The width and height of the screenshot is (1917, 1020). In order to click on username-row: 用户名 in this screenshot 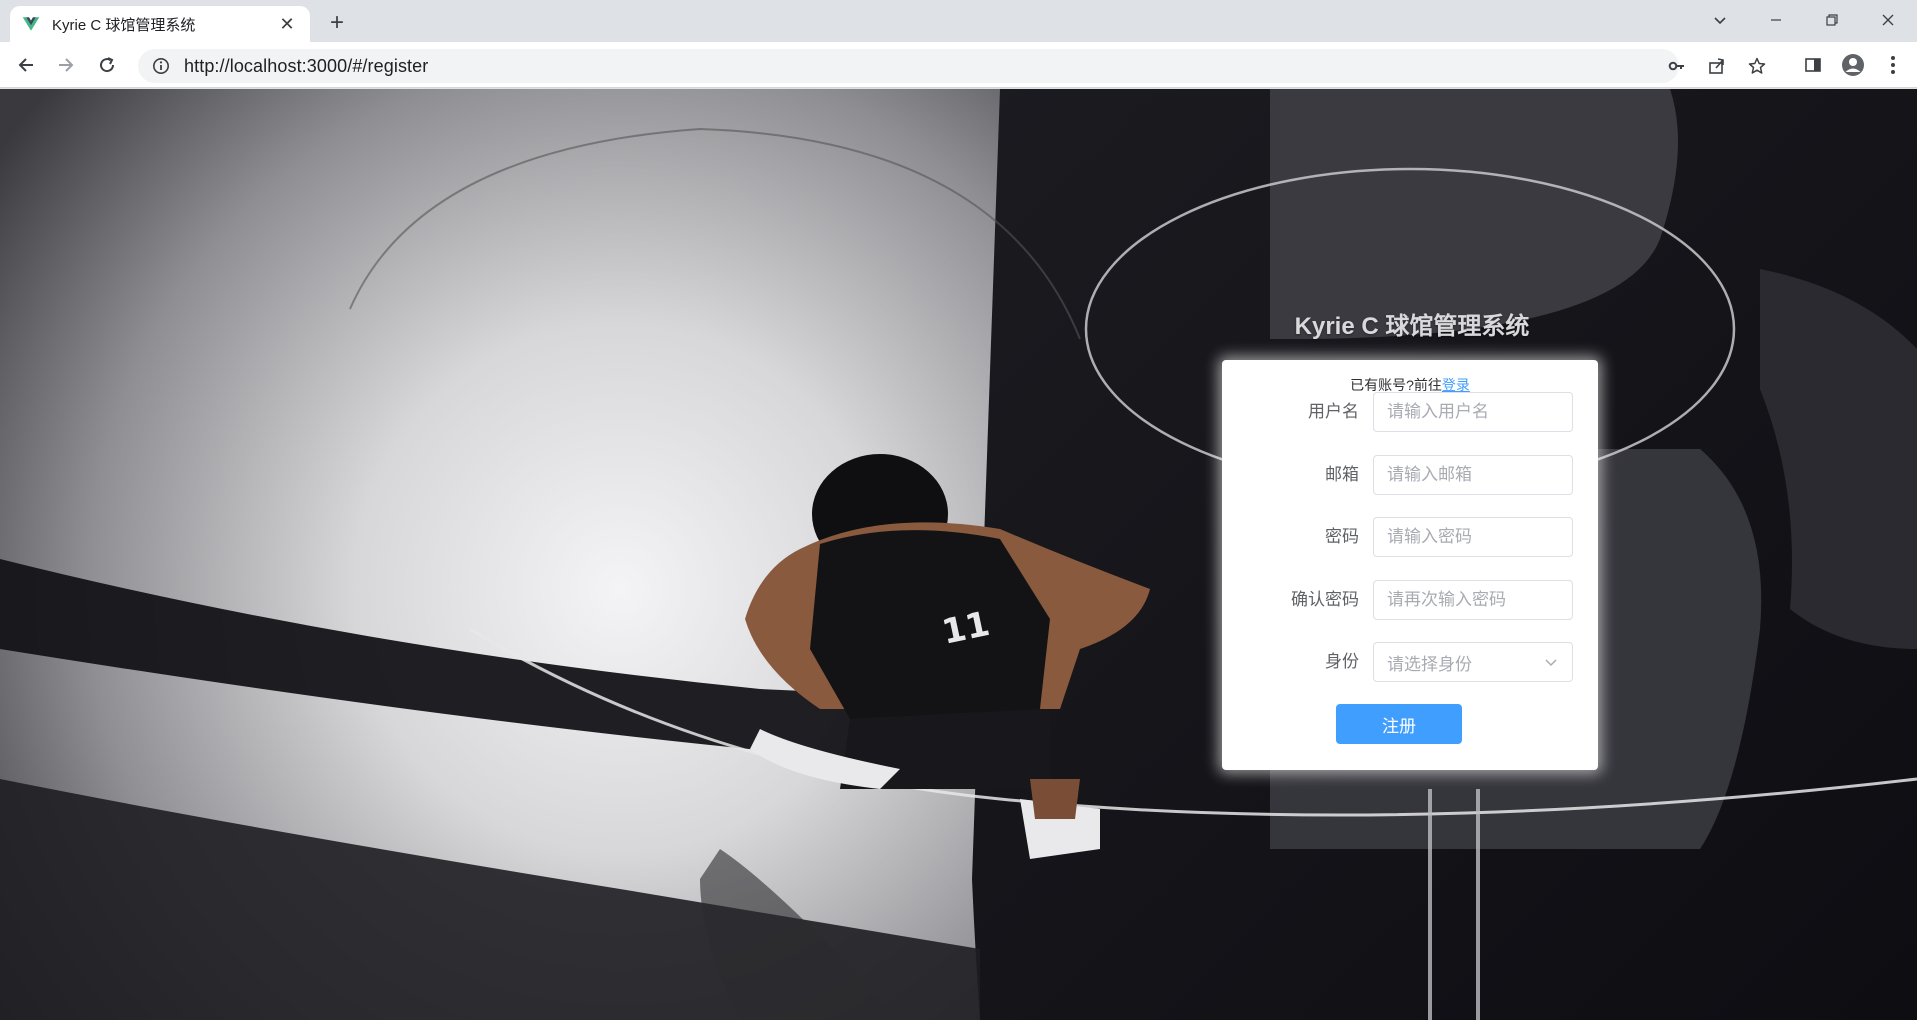, I will do `click(1410, 412)`.